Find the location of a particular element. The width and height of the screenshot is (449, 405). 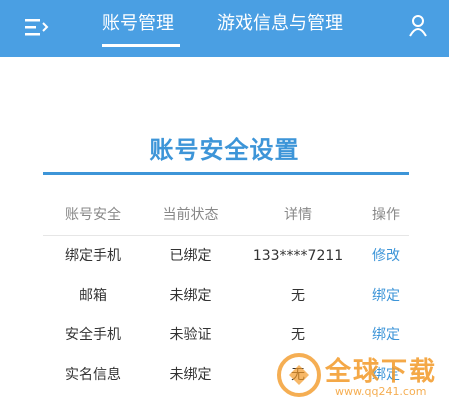

title-divider is located at coordinates (226, 173).